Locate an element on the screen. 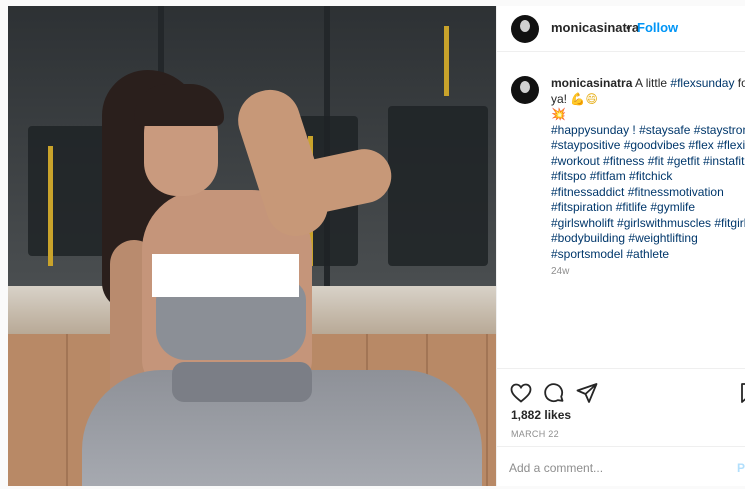  caption-intro-tail: for is located at coordinates (741, 83).